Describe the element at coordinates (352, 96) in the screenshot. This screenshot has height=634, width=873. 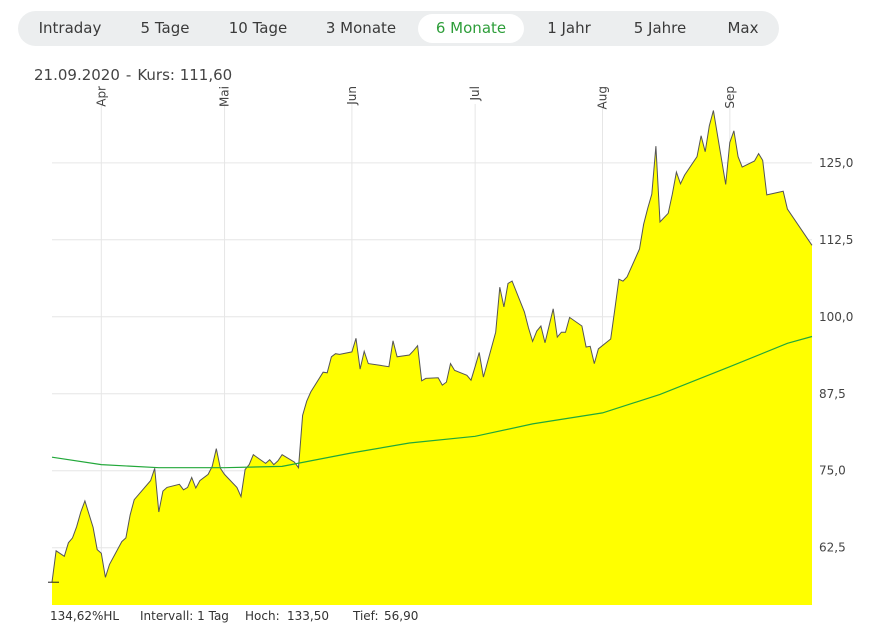
I see `x-tick-label: Jun` at that location.